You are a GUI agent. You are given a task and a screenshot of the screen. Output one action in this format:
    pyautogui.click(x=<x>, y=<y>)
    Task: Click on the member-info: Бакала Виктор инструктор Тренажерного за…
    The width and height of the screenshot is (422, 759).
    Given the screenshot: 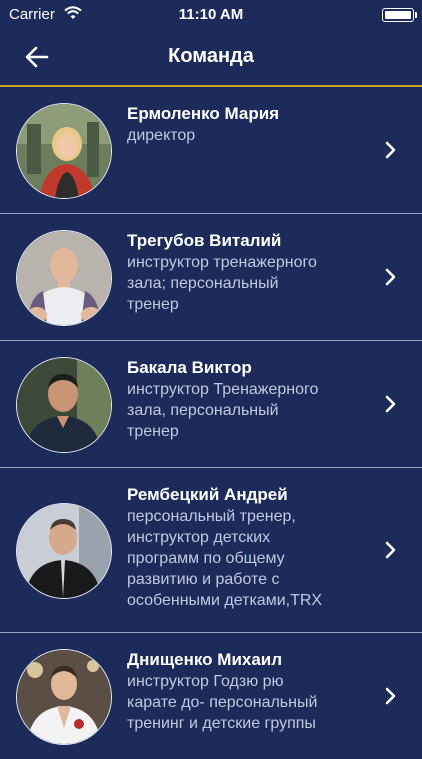 What is the action you would take?
    pyautogui.click(x=247, y=399)
    